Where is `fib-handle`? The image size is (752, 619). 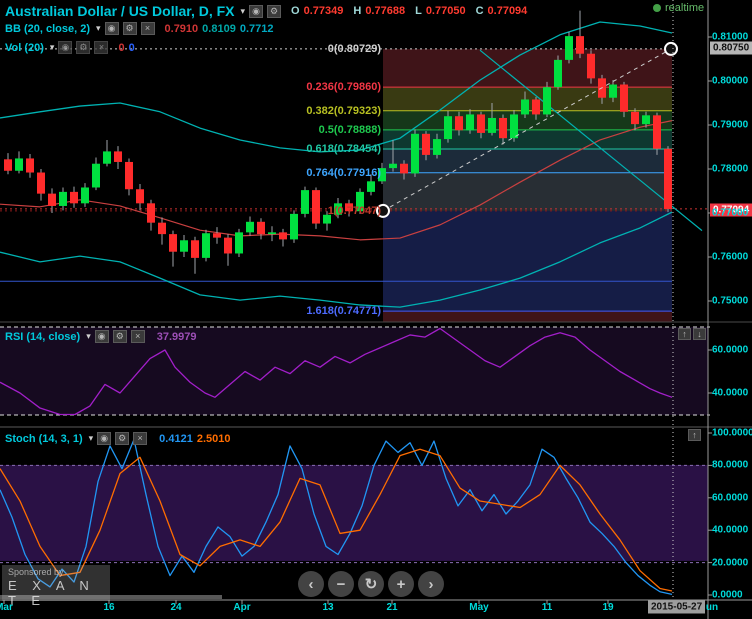 fib-handle is located at coordinates (671, 48).